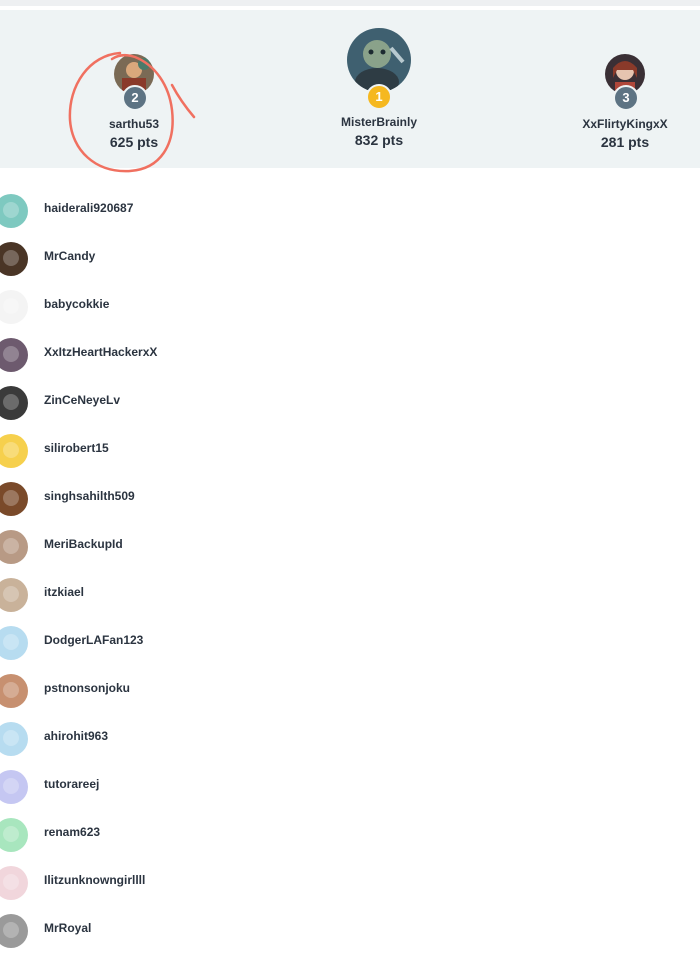 The image size is (700, 967). Describe the element at coordinates (350, 208) in the screenshot. I see `list-item: haiderali920687` at that location.